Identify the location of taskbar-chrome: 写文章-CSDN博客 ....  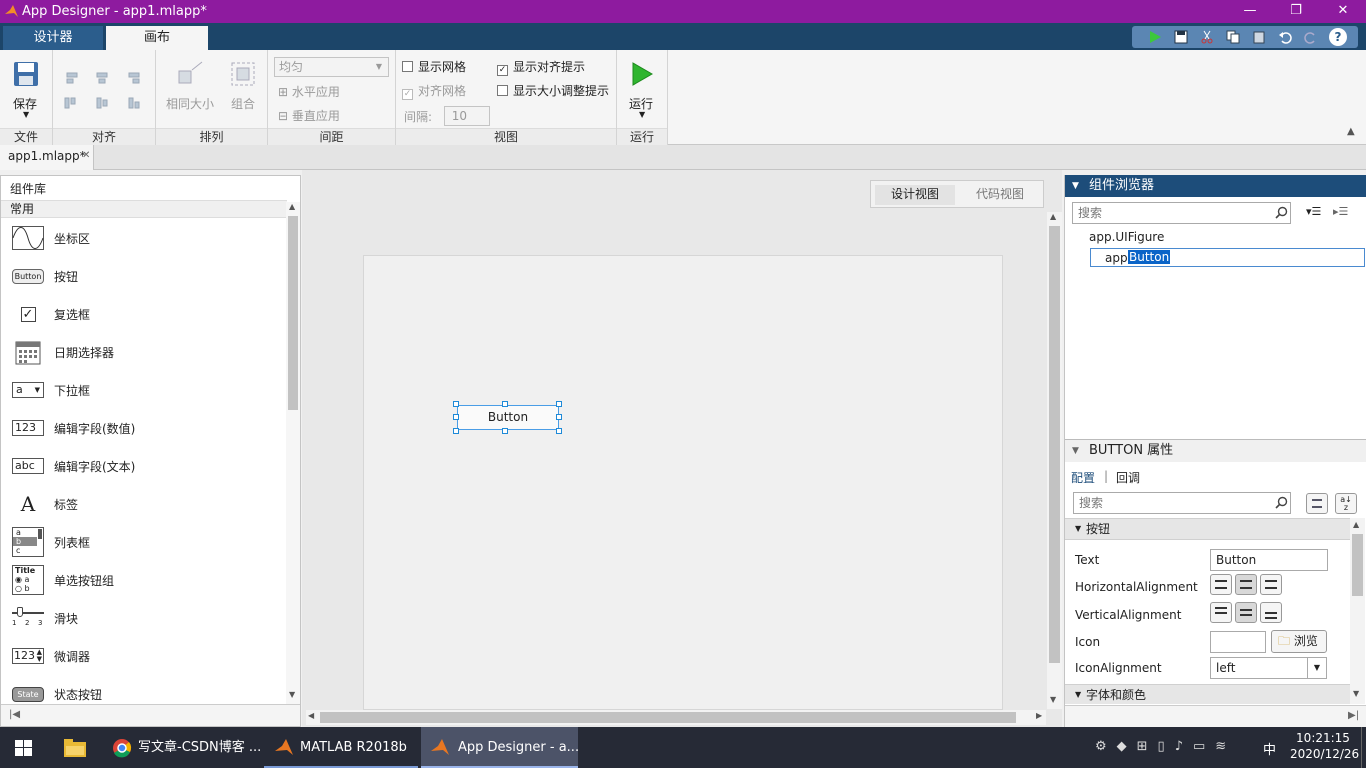
(183, 747).